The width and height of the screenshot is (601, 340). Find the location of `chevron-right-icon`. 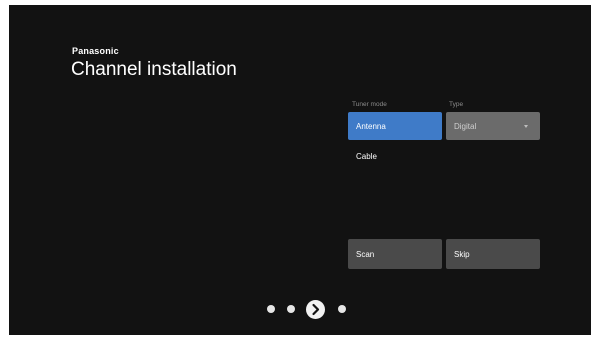

chevron-right-icon is located at coordinates (316, 309).